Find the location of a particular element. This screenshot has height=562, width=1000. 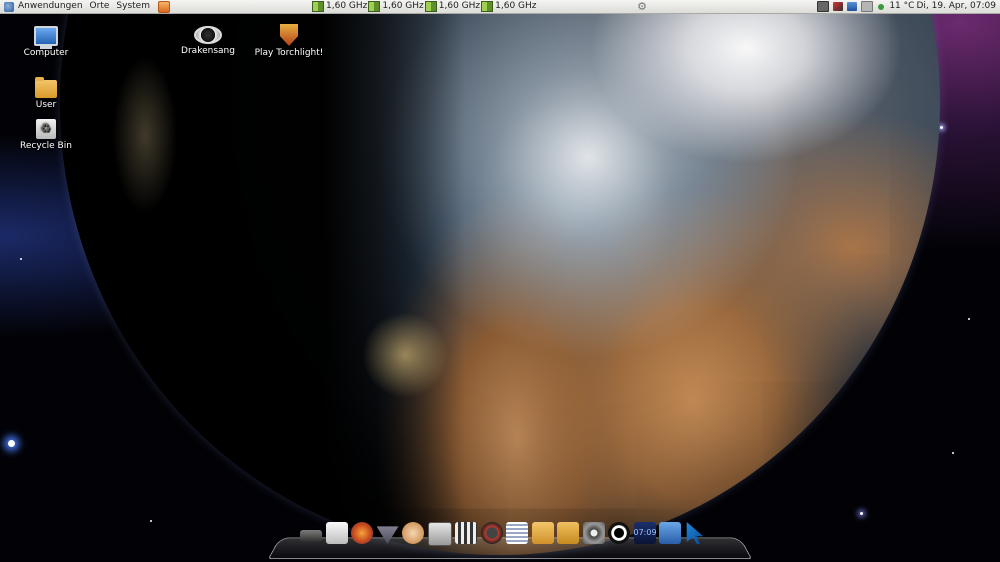

volume-icon is located at coordinates (838, 6).